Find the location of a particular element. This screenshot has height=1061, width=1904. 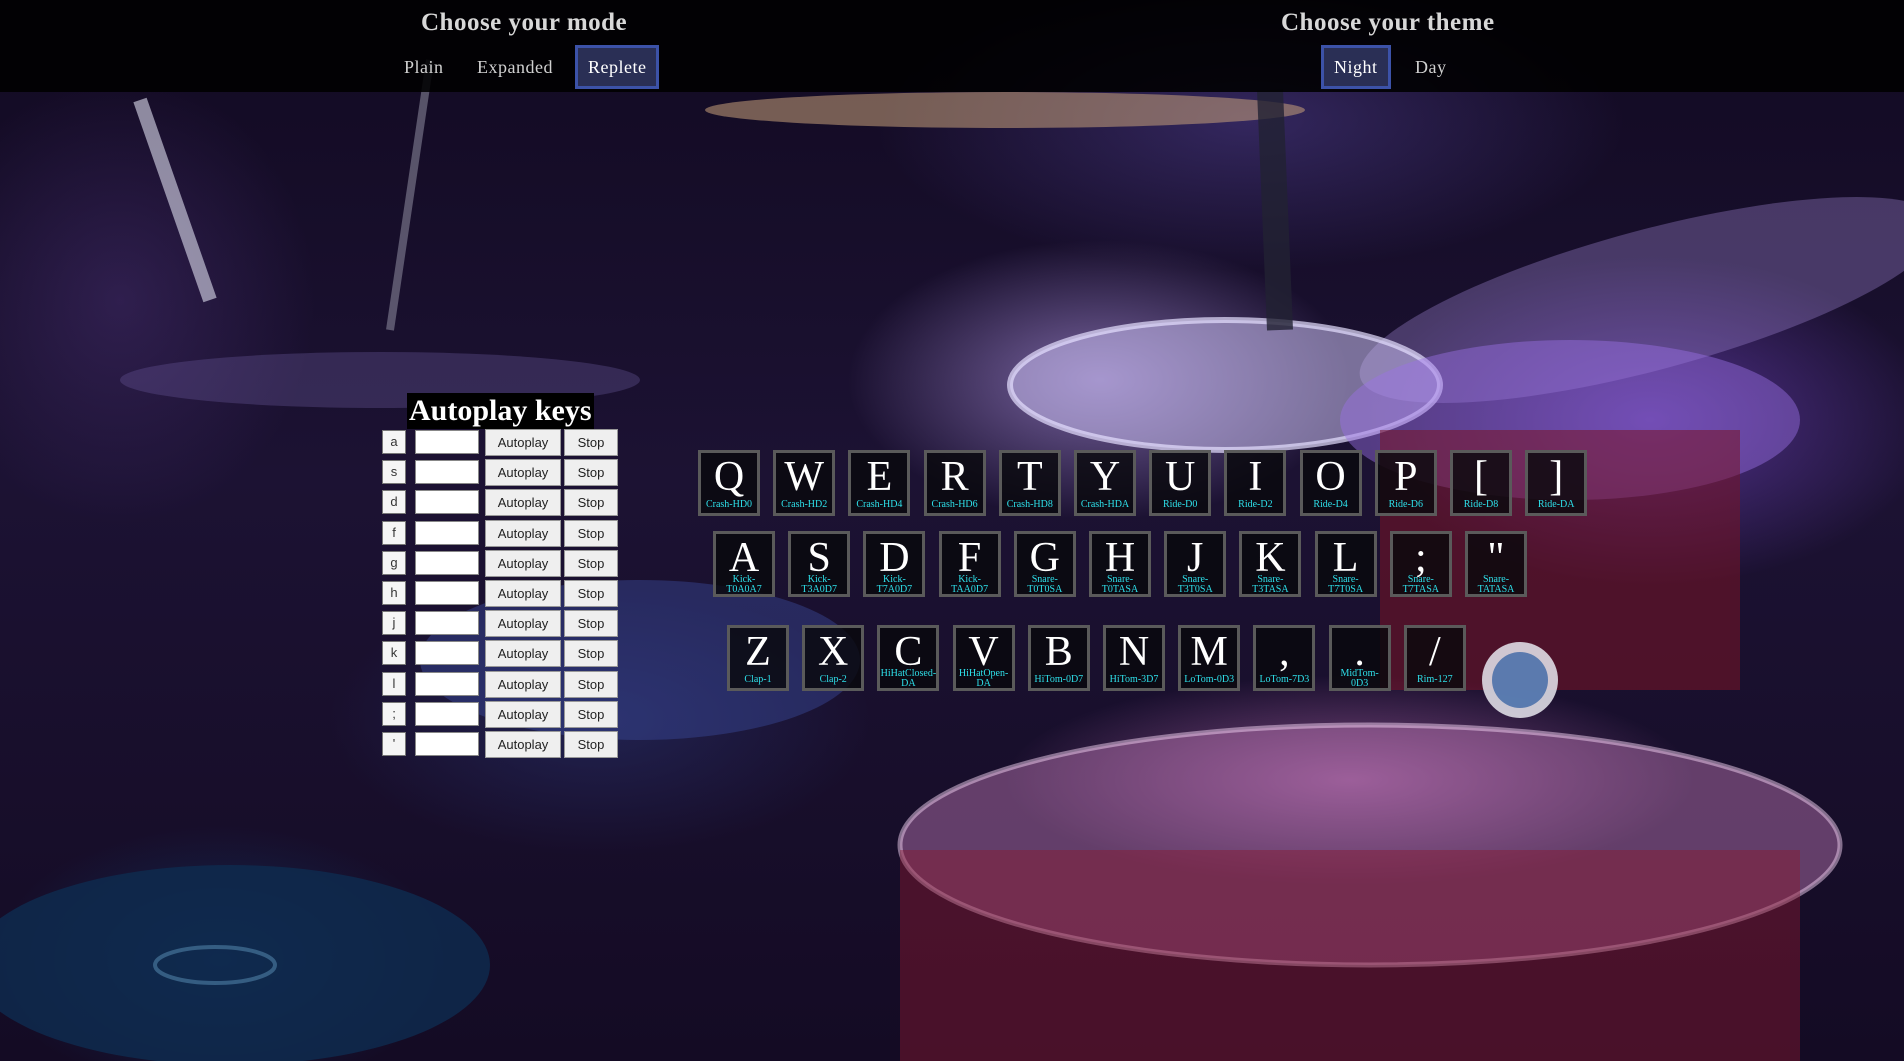

drum-pad: S Kick- T3A0D7 is located at coordinates (819, 564).